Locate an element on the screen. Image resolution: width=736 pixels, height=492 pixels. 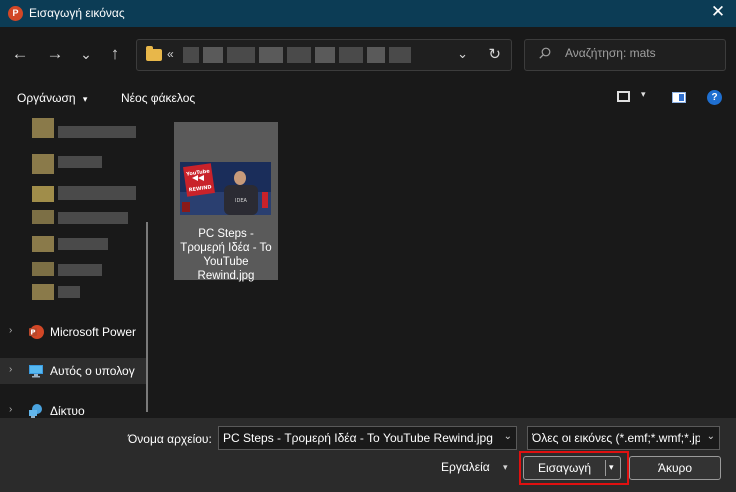
chevron-down-icon: ▾ is located at coordinates (85, 99).